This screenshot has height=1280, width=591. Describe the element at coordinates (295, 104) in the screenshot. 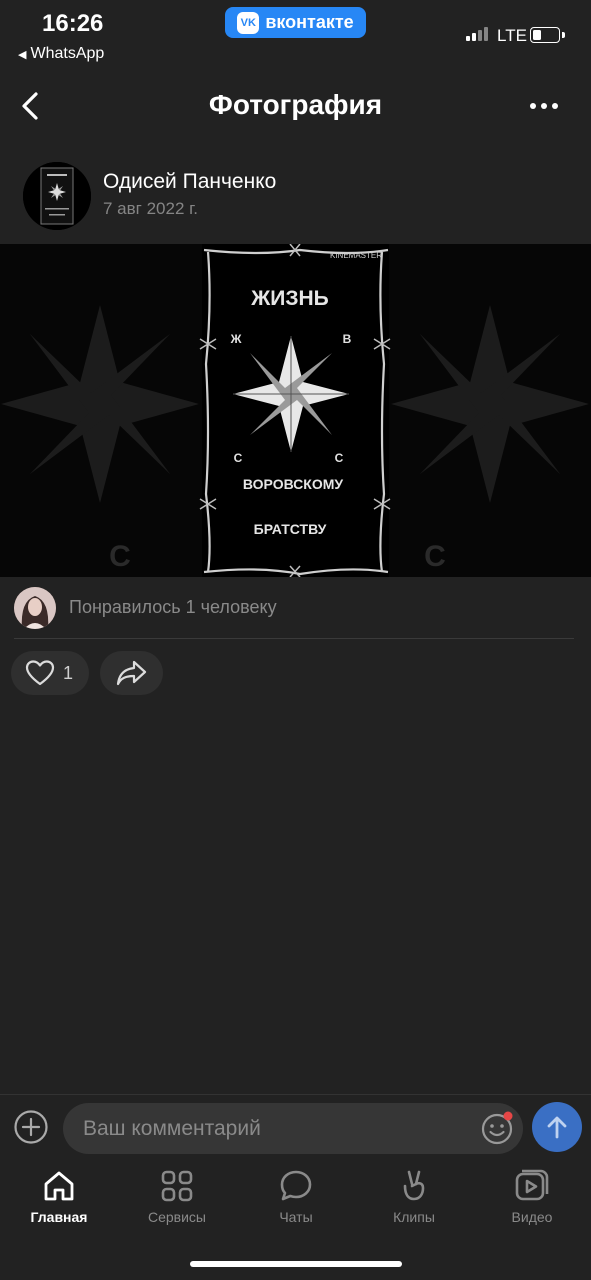

I see `page-title: Фотография` at that location.